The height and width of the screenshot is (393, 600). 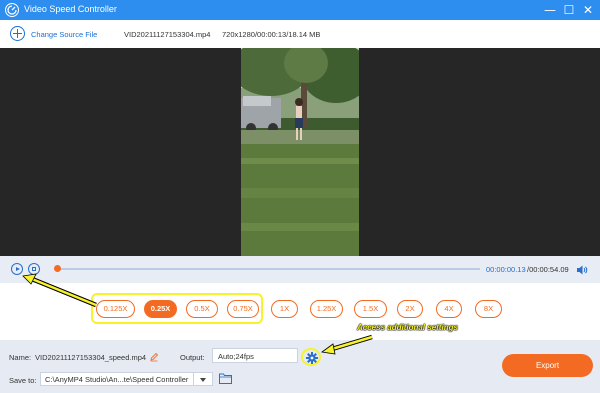 I want to click on stop-button, so click(x=34, y=269).